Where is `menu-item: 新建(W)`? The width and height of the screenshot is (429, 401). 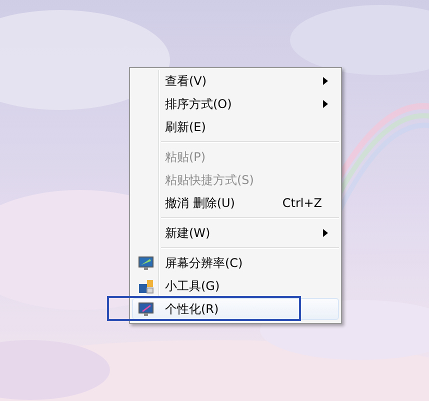 menu-item: 新建(W) is located at coordinates (235, 233).